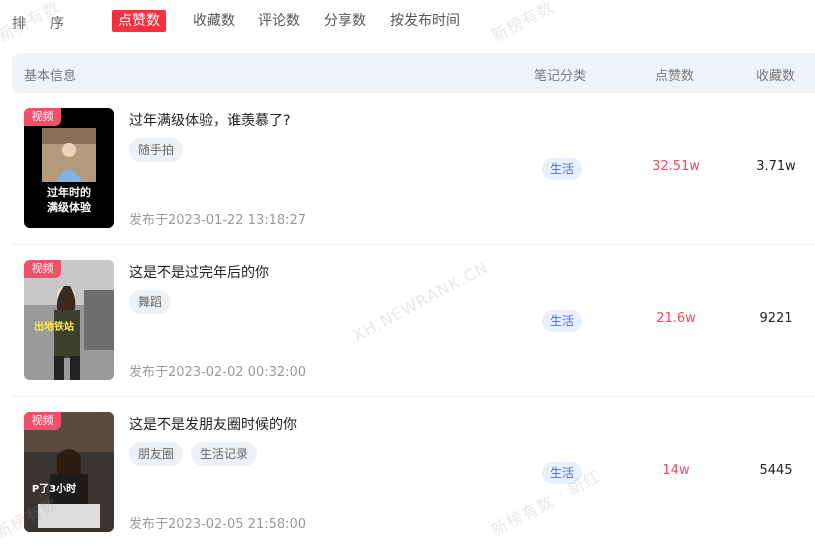 Image resolution: width=815 pixels, height=548 pixels. Describe the element at coordinates (69, 171) in the screenshot. I see `thumbnail-image-icon: 过年时的 满级体验` at that location.